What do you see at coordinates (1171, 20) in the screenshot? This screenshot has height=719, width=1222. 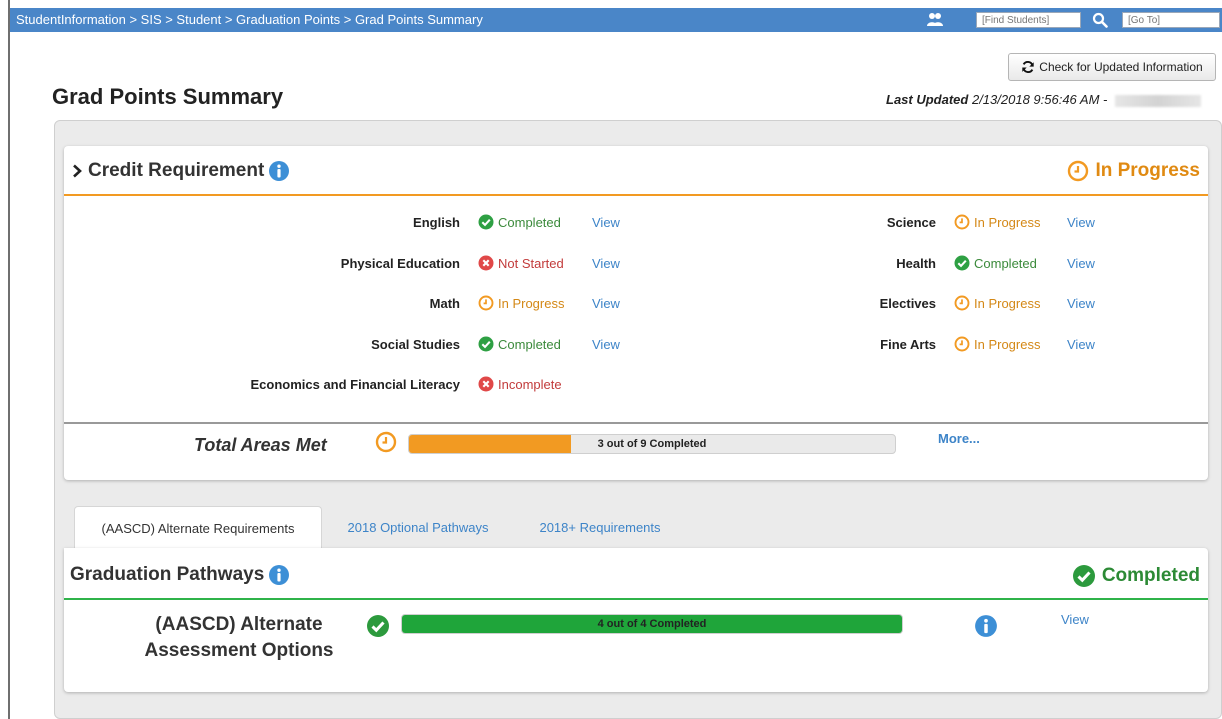 I see `go-to-input` at bounding box center [1171, 20].